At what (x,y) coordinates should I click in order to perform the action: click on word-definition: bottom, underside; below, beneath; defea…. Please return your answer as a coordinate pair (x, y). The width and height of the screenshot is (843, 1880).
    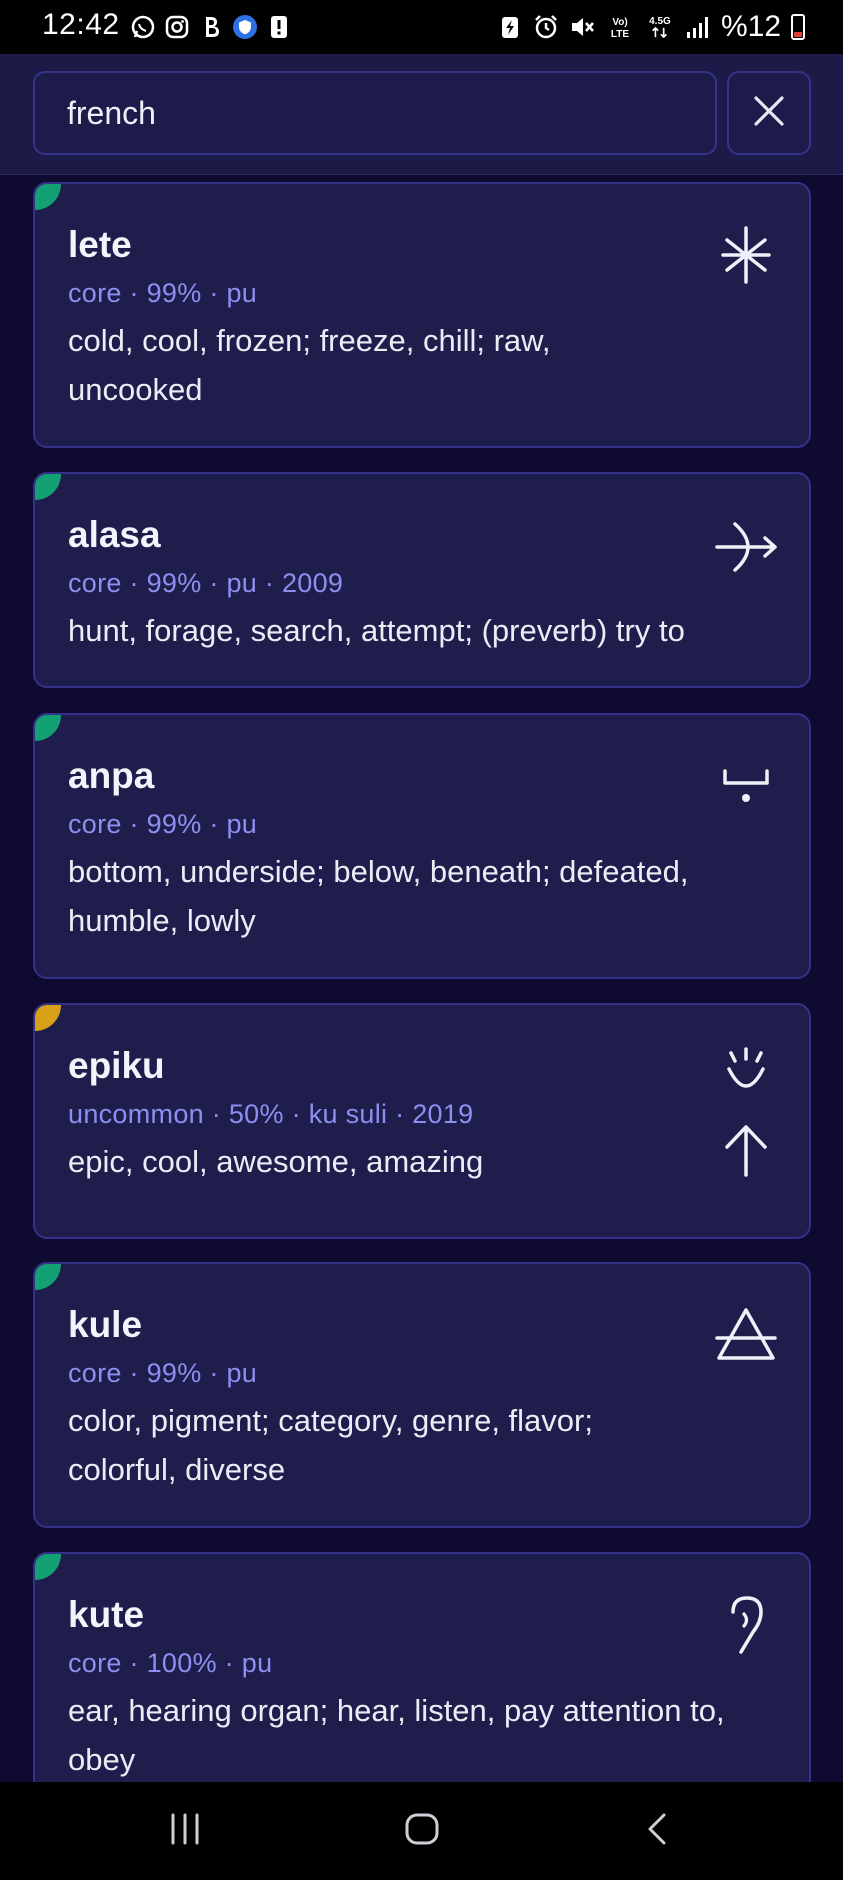
    Looking at the image, I should click on (378, 896).